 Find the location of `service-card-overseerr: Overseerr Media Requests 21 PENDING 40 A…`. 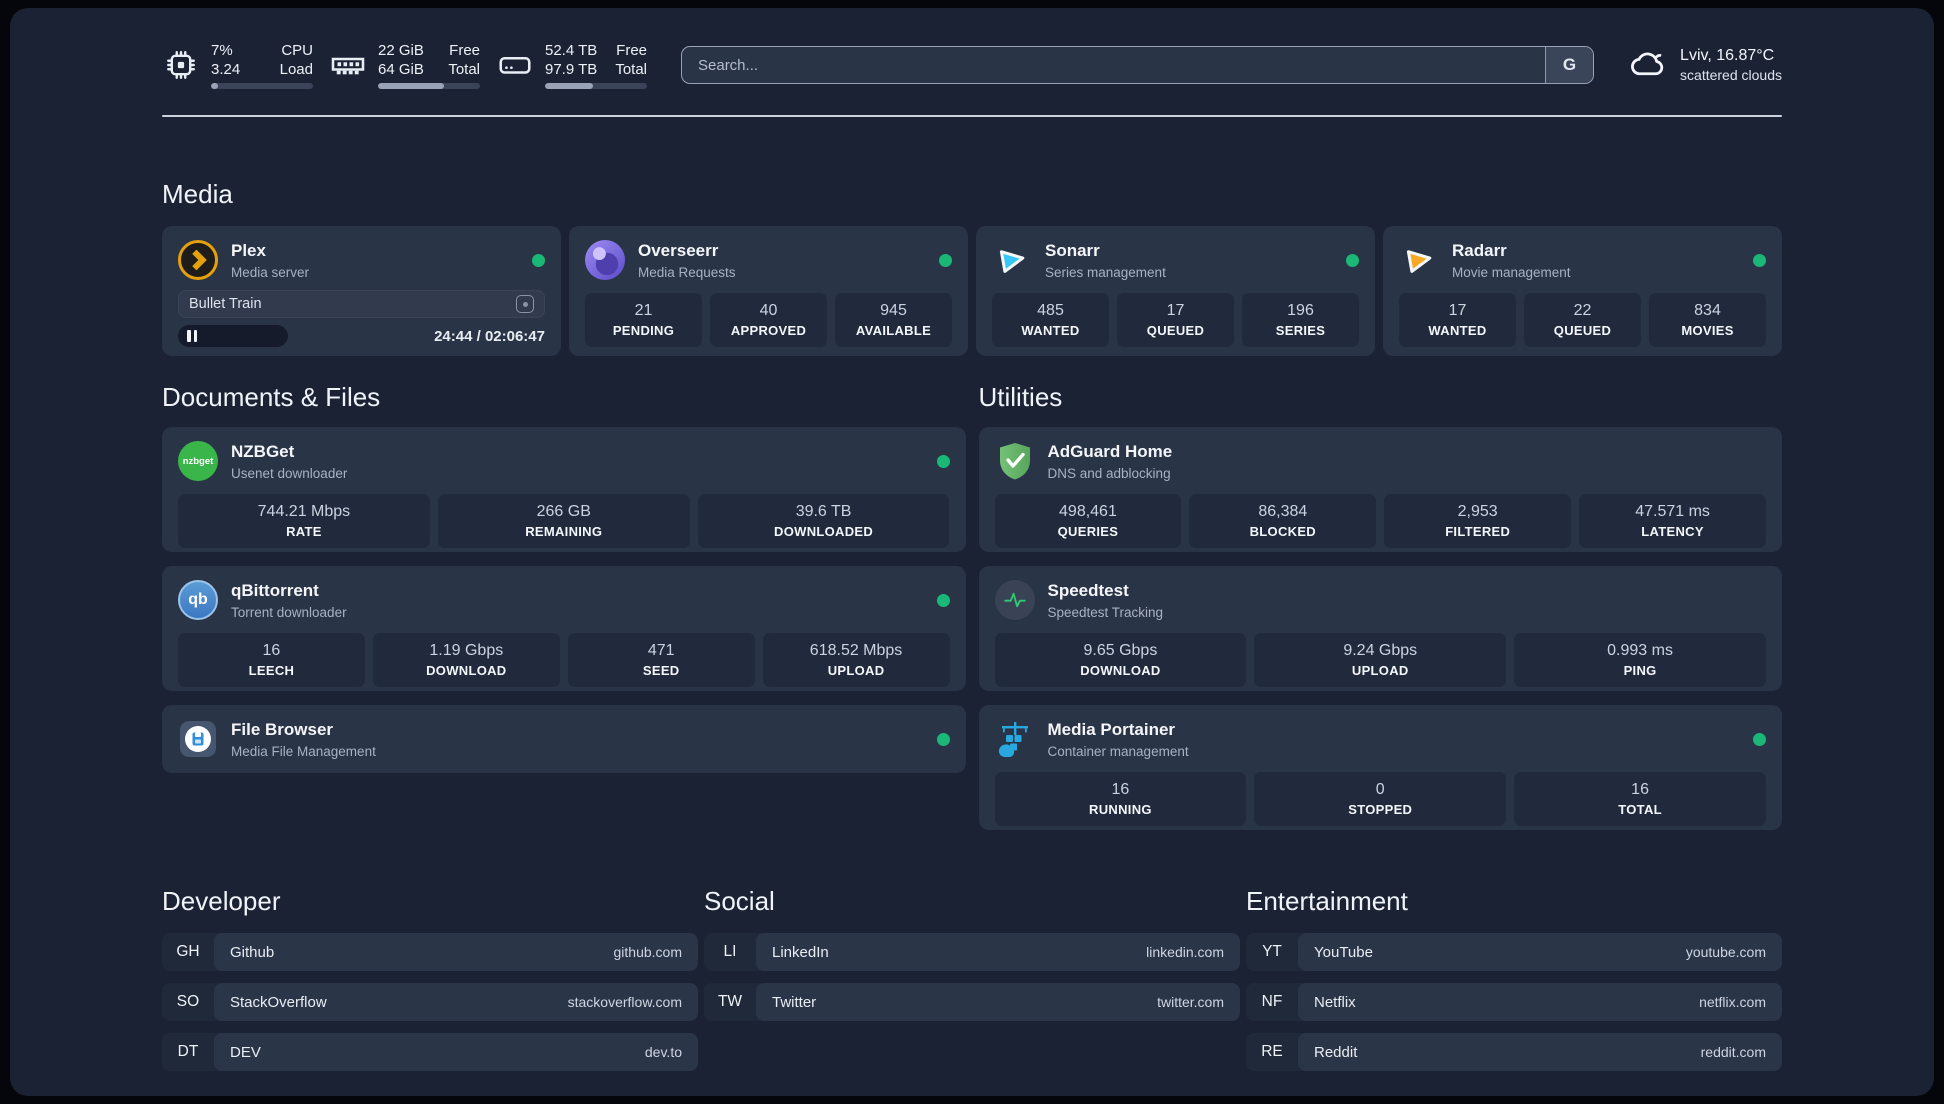

service-card-overseerr: Overseerr Media Requests 21 PENDING 40 A… is located at coordinates (768, 291).